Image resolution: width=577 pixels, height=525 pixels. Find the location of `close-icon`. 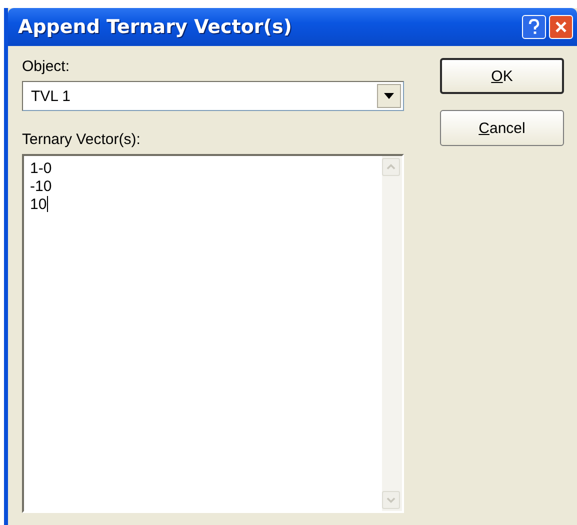

close-icon is located at coordinates (561, 27).